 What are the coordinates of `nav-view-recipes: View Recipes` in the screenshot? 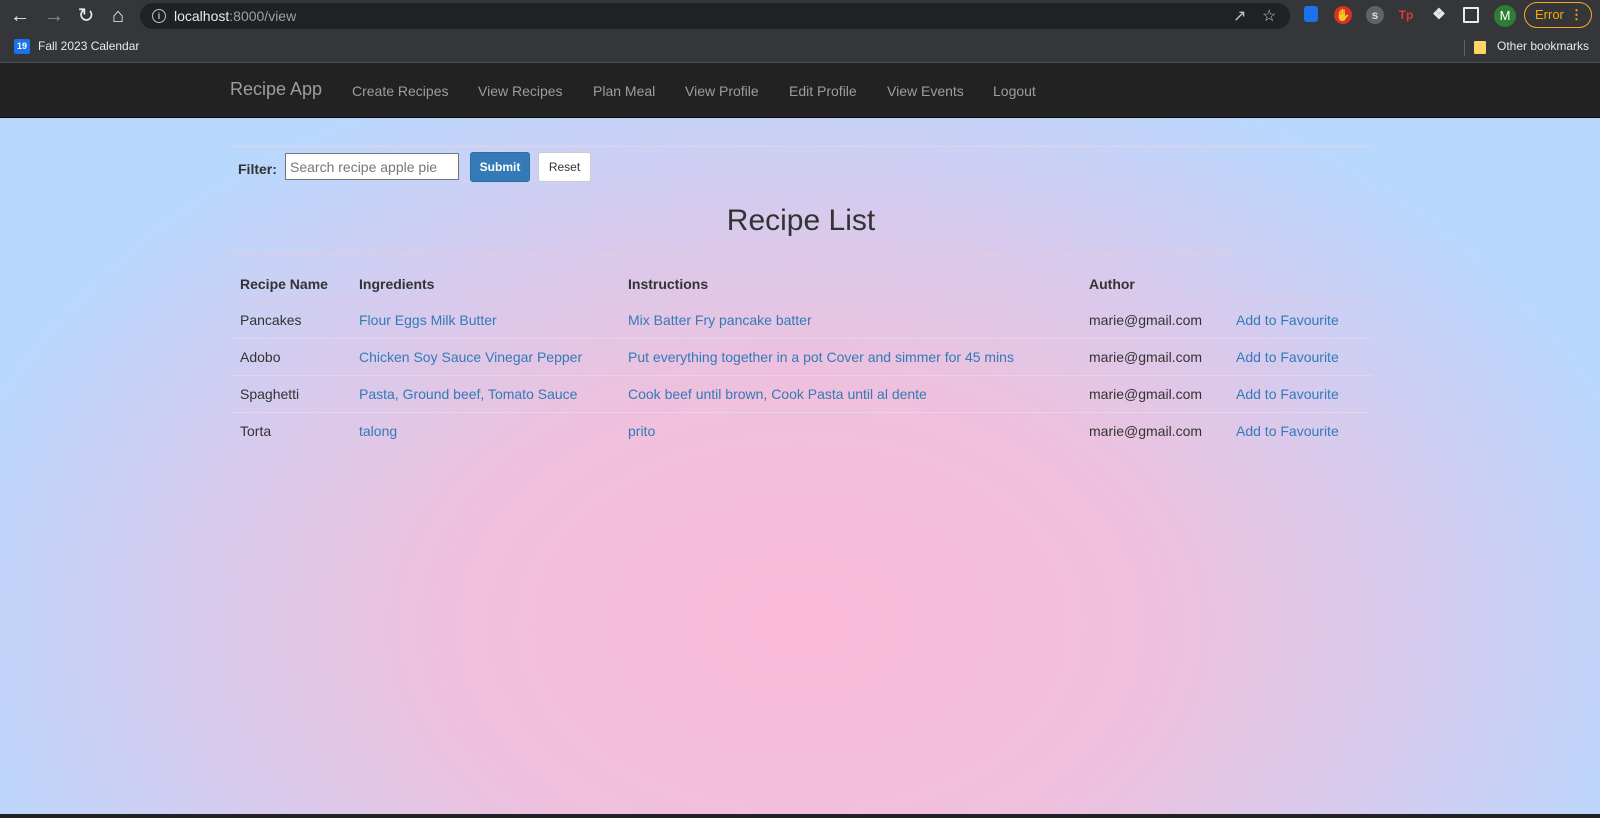 It's located at (520, 91).